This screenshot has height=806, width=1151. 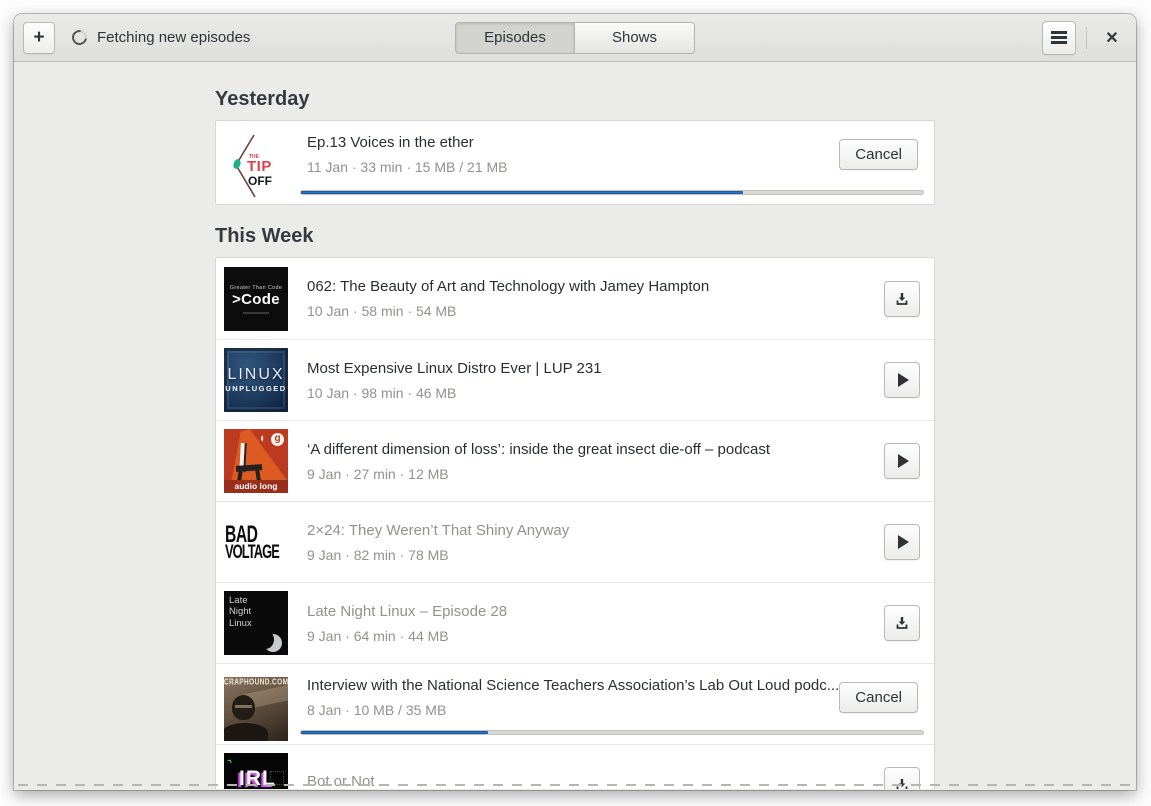 What do you see at coordinates (382, 392) in the screenshot?
I see `episode-meta: 10 Jan · 98 min · 46 MB` at bounding box center [382, 392].